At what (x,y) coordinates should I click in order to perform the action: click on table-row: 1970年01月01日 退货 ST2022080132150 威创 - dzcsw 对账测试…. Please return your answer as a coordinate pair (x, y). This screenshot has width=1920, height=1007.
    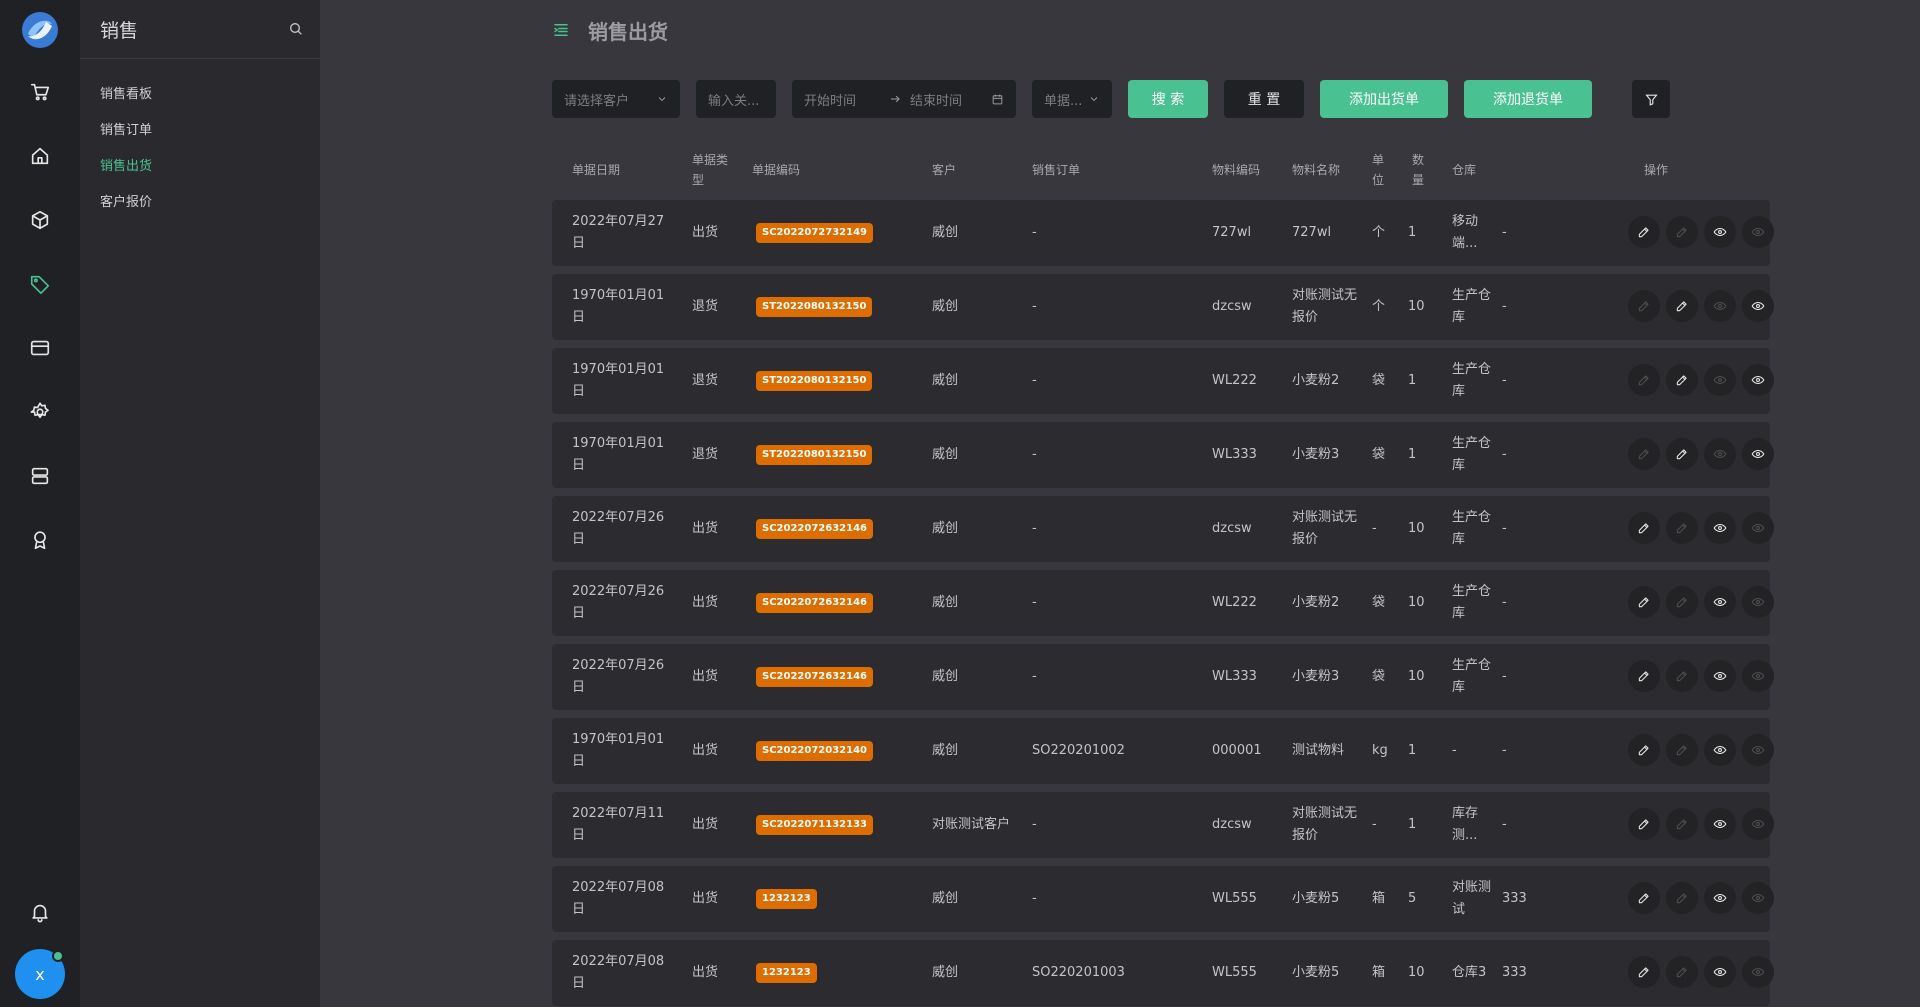
    Looking at the image, I should click on (1163, 307).